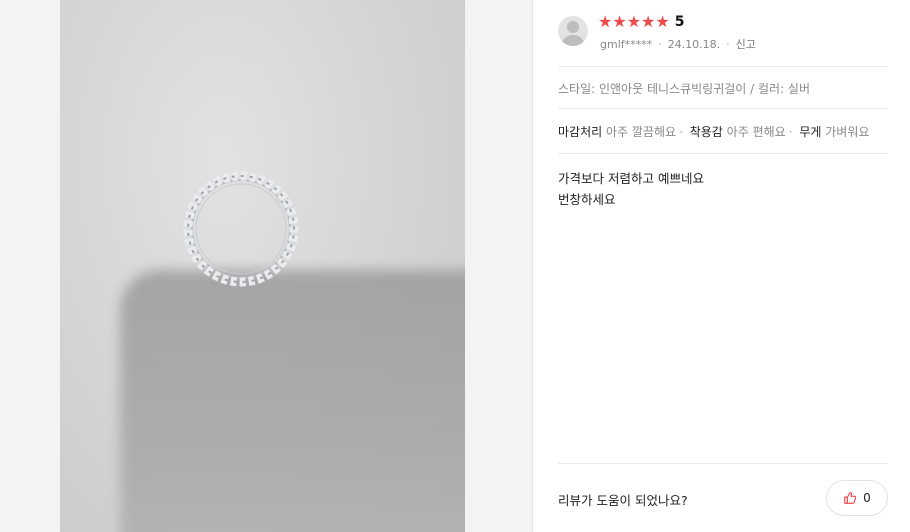 This screenshot has width=910, height=532. I want to click on review-meta: gmlf***** · 24.10.18. · 신고, so click(678, 44).